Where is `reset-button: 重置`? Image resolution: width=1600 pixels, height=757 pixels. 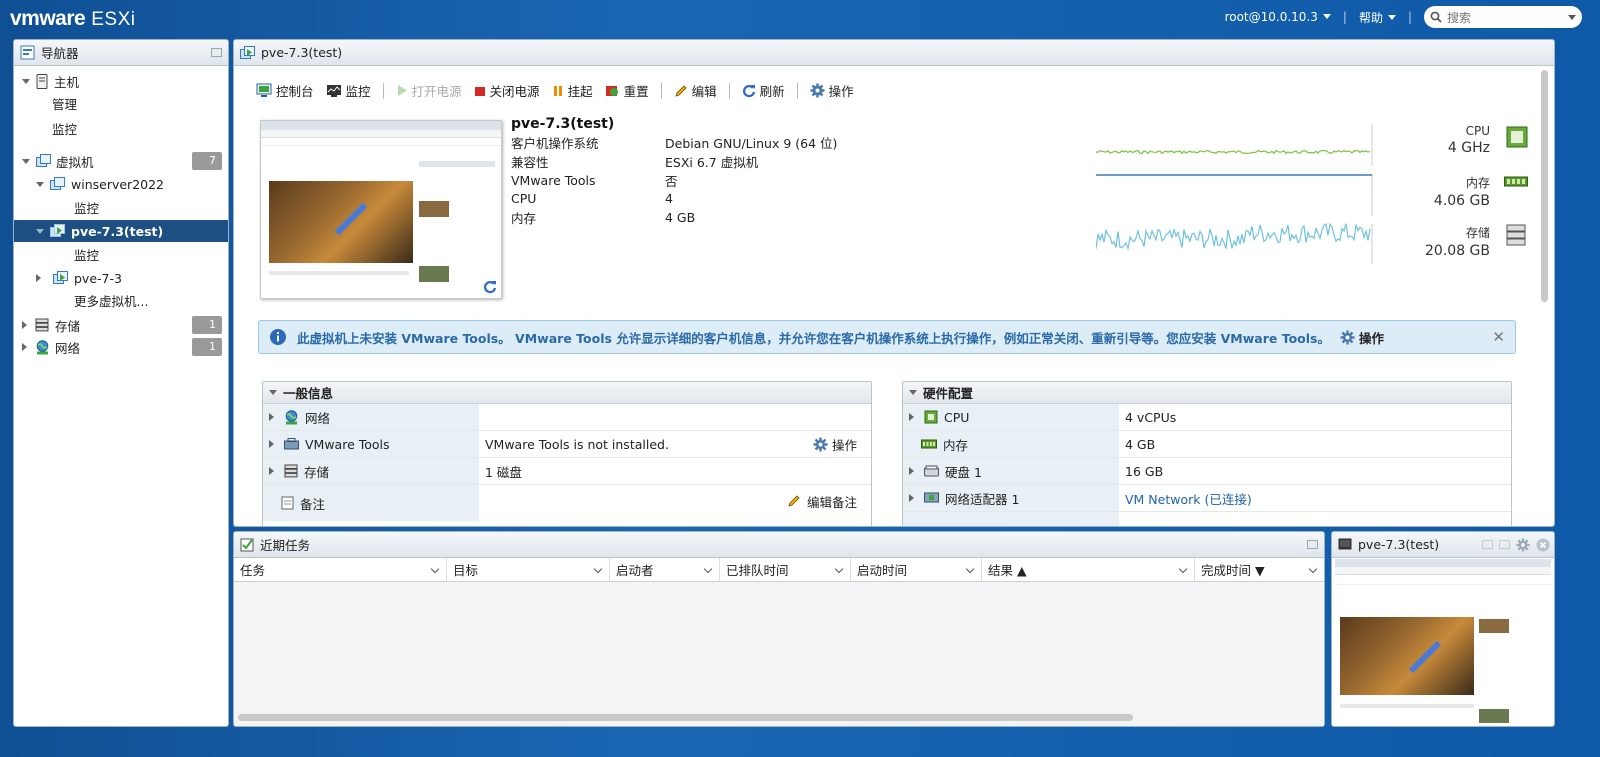
reset-button: 重置 is located at coordinates (627, 90).